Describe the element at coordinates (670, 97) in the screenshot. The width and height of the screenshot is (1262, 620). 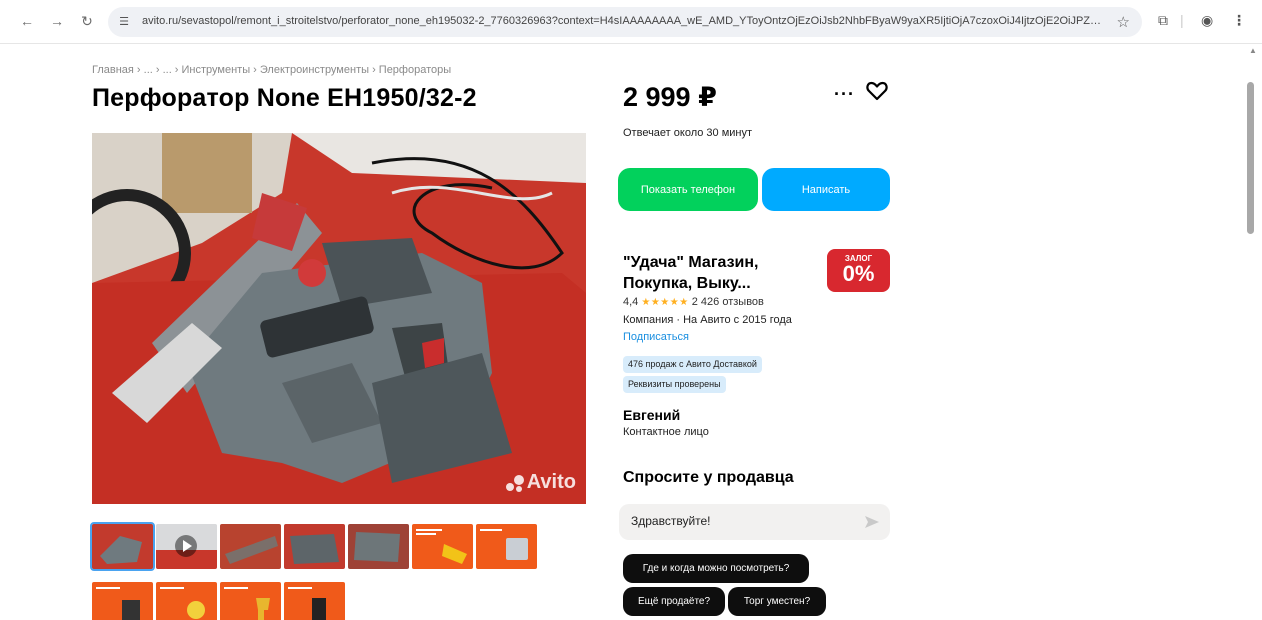
I see `price: 2 999 ₽` at that location.